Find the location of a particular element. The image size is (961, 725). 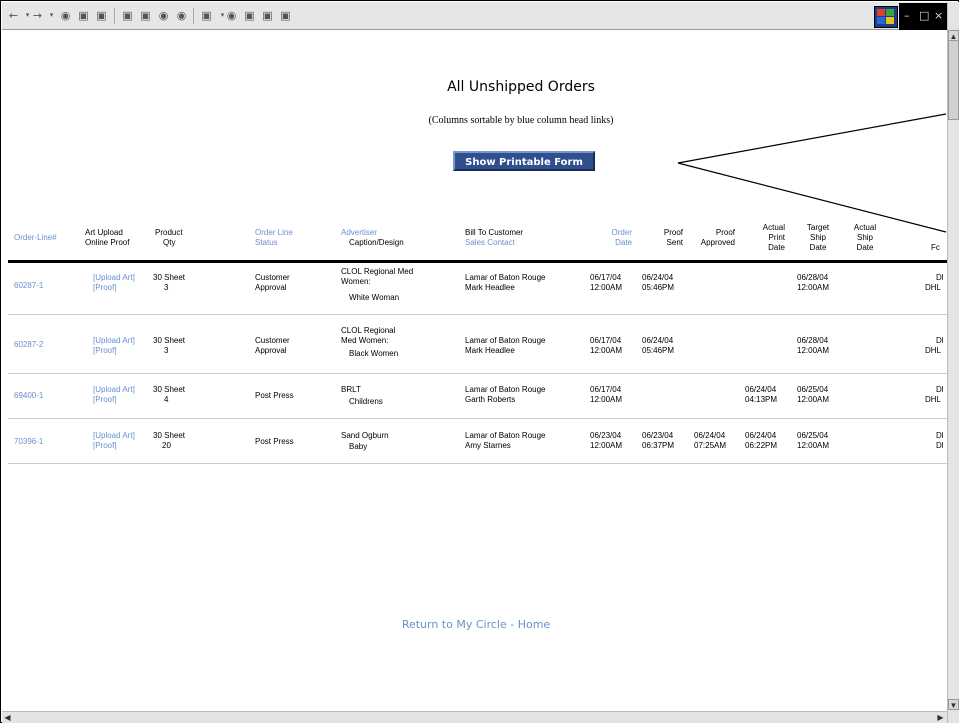

minimize-icon: – is located at coordinates (907, 15).